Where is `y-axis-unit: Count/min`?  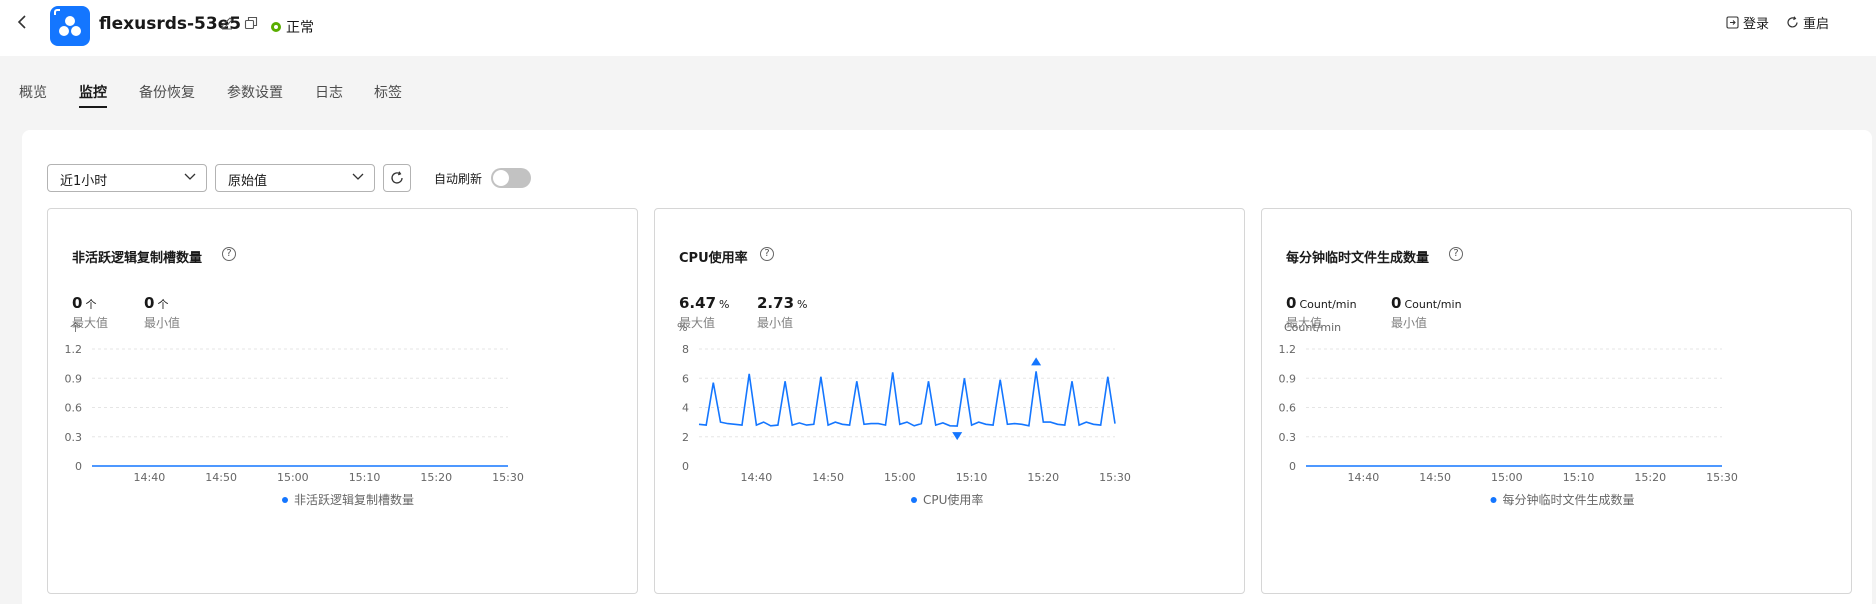 y-axis-unit: Count/min is located at coordinates (1312, 327).